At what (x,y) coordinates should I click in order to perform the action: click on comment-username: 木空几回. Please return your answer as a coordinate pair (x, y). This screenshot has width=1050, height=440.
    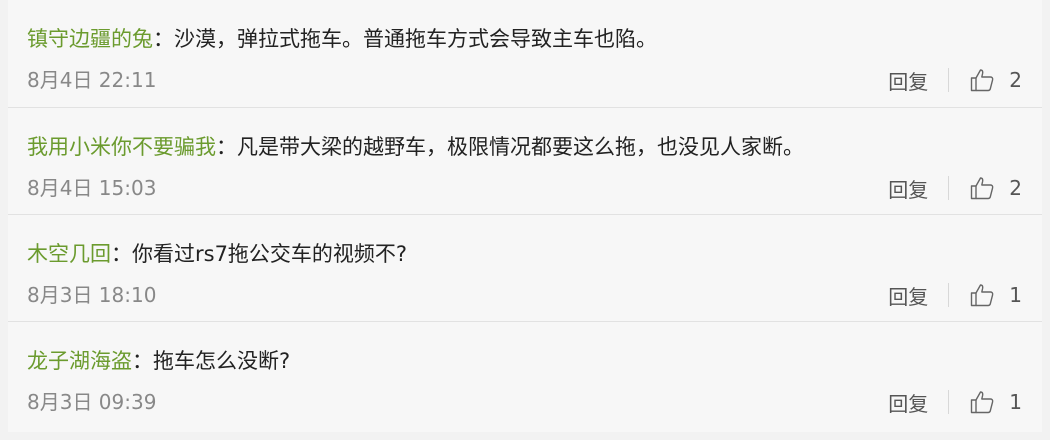
    Looking at the image, I should click on (69, 254).